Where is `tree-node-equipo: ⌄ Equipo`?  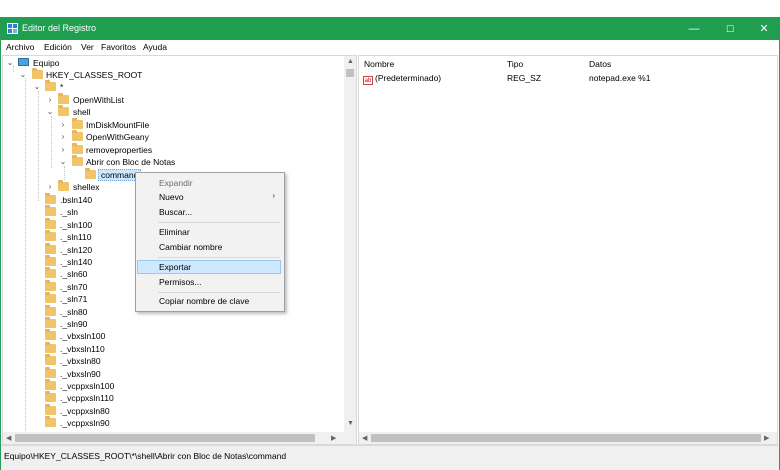 tree-node-equipo: ⌄ Equipo is located at coordinates (168, 63).